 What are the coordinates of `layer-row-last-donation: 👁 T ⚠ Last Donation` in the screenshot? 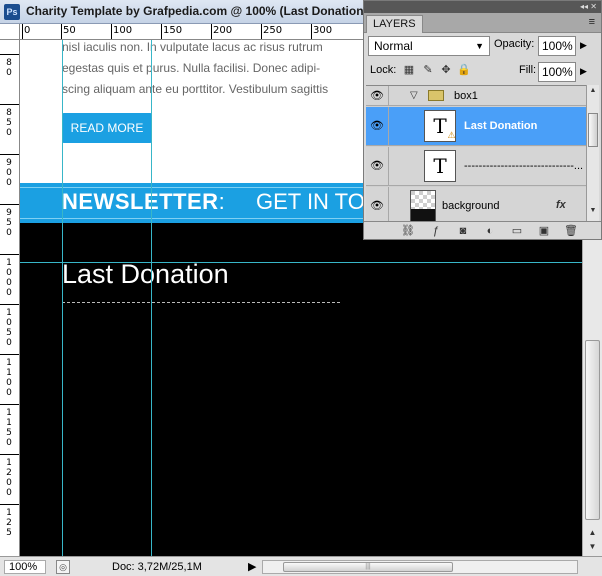 It's located at (476, 126).